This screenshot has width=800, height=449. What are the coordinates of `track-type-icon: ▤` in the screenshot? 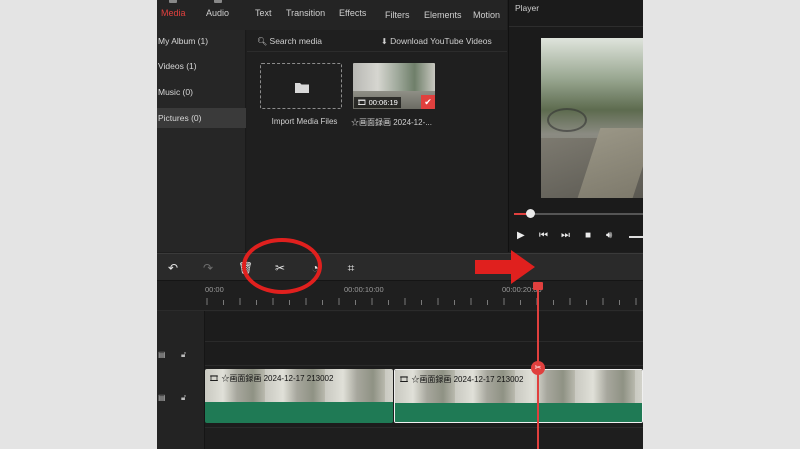 It's located at (162, 354).